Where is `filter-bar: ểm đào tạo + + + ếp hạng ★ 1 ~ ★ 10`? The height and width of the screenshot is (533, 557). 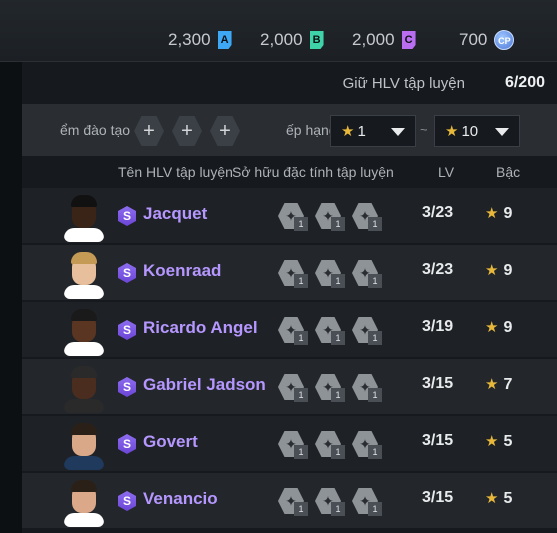
filter-bar: ểm đào tạo + + + ếp hạng ★ 1 ~ ★ 10 is located at coordinates (289, 130).